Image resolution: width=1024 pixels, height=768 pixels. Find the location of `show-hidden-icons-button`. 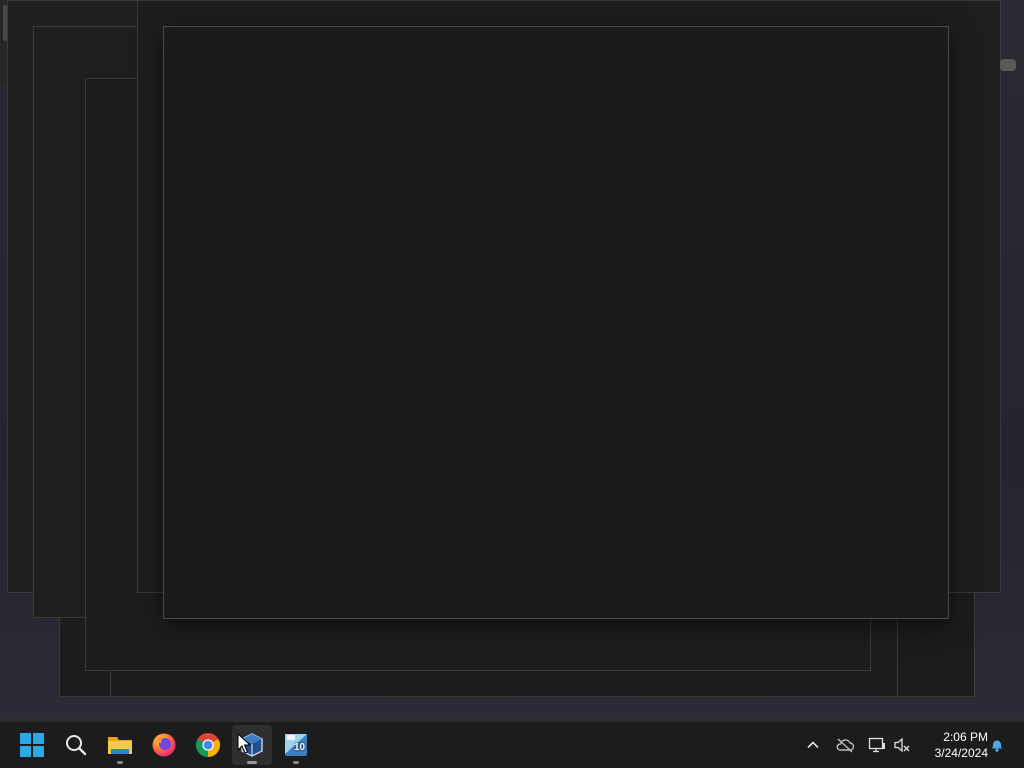

show-hidden-icons-button is located at coordinates (813, 745).